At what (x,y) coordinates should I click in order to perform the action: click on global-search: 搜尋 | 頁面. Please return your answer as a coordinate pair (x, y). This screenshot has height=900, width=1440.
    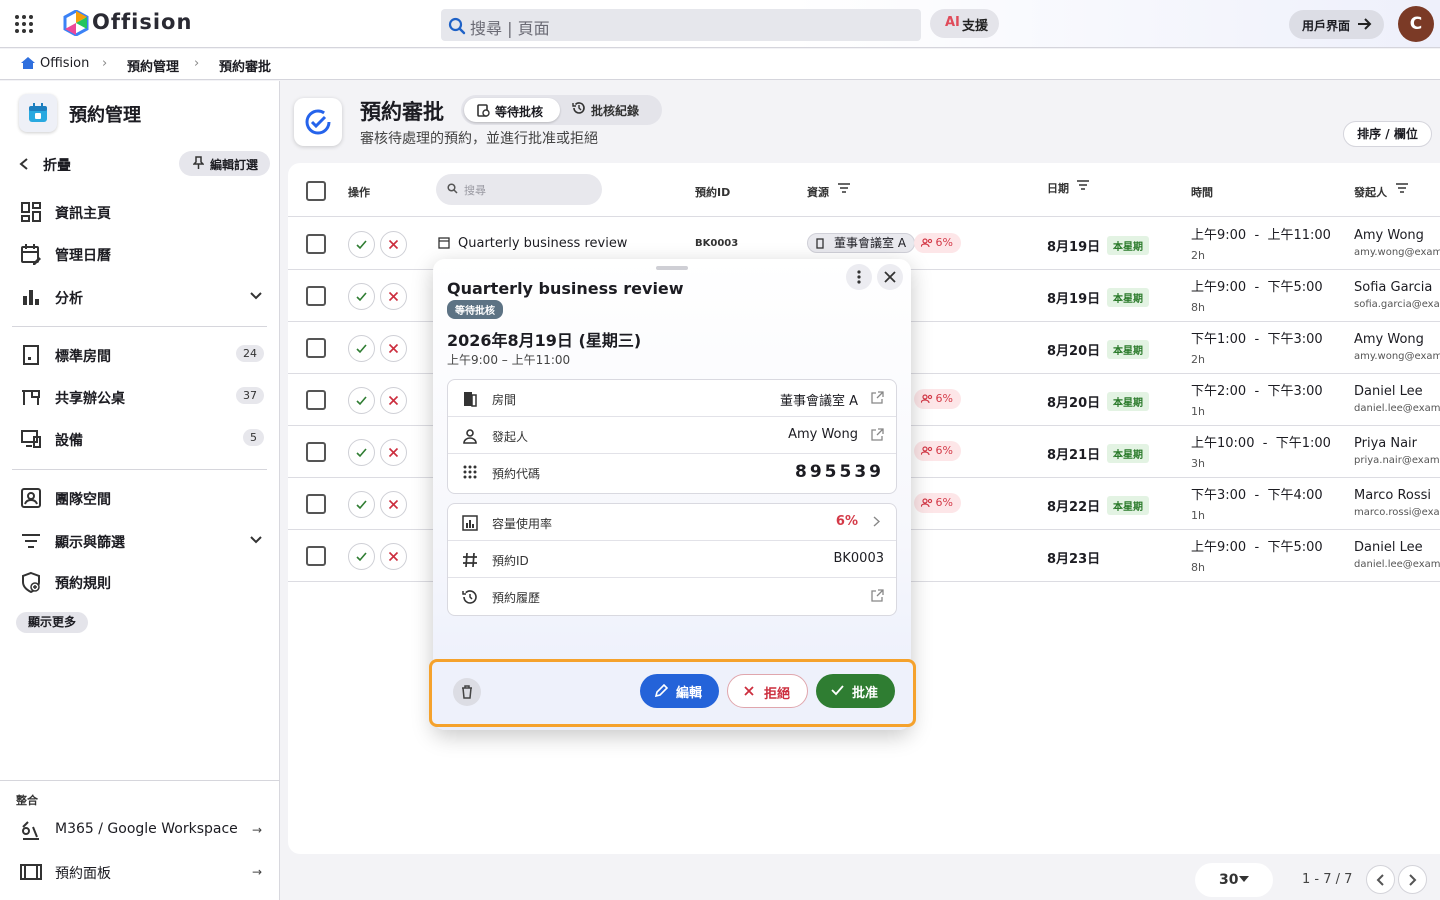
    Looking at the image, I should click on (681, 25).